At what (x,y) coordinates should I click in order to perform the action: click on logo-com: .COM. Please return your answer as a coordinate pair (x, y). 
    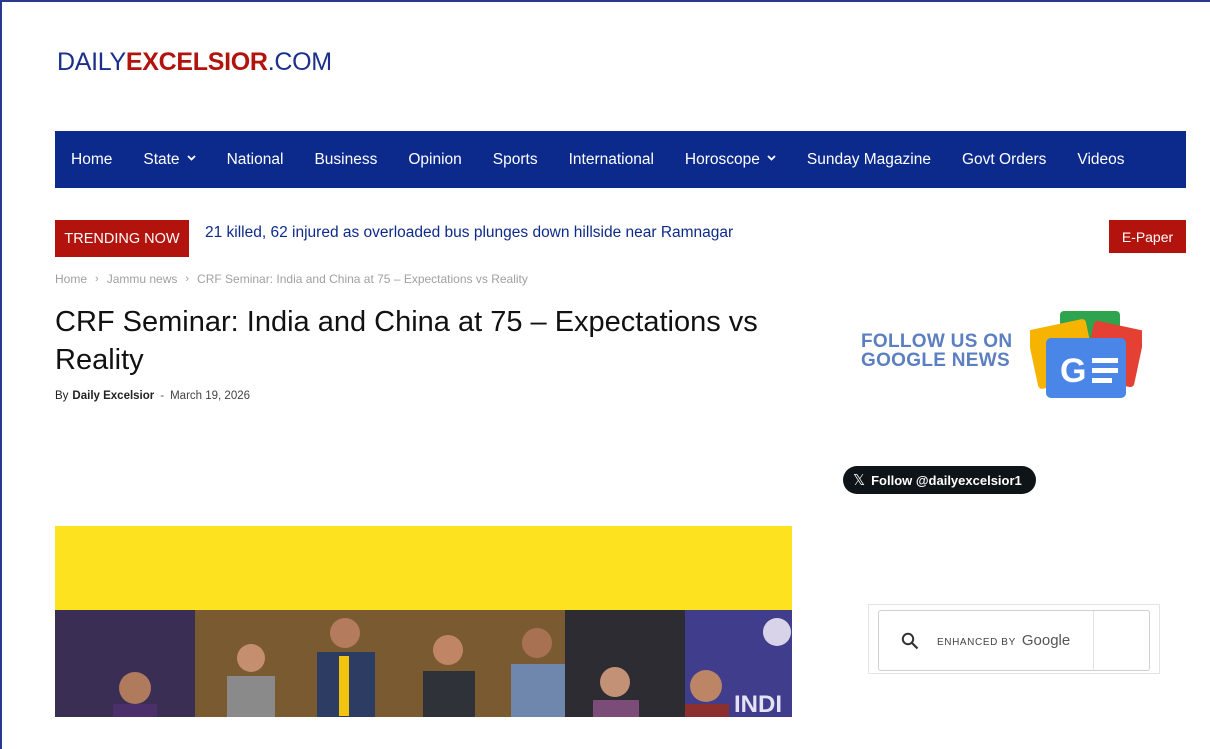
    Looking at the image, I should click on (299, 62).